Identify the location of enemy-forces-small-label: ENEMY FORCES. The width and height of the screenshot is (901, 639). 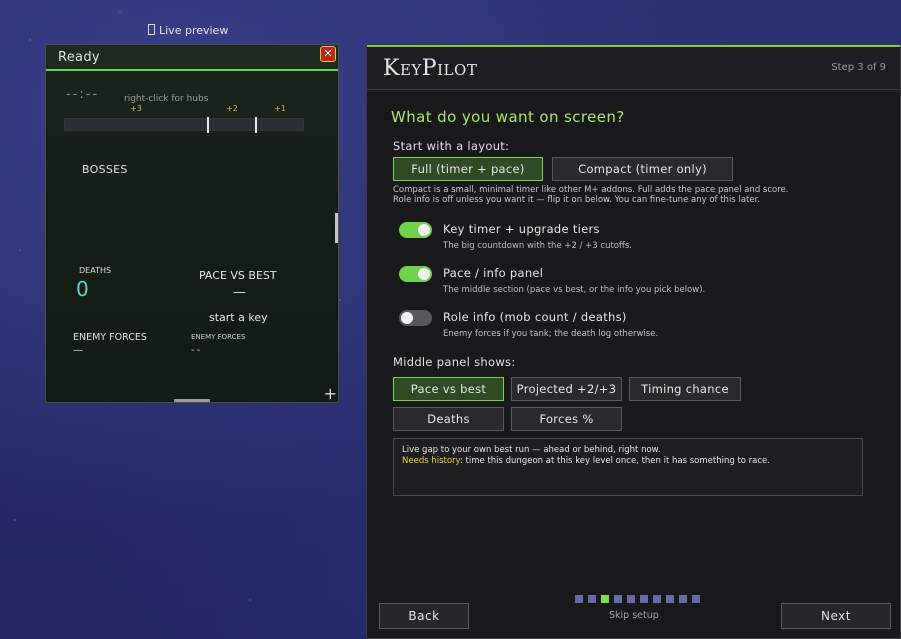
(218, 337).